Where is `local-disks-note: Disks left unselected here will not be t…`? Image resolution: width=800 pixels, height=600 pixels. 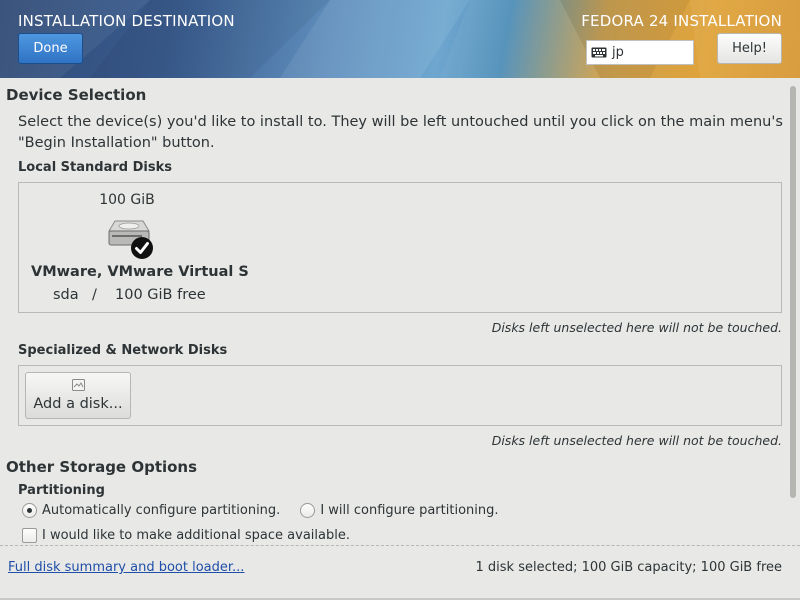 local-disks-note: Disks left unselected here will not be t… is located at coordinates (636, 327).